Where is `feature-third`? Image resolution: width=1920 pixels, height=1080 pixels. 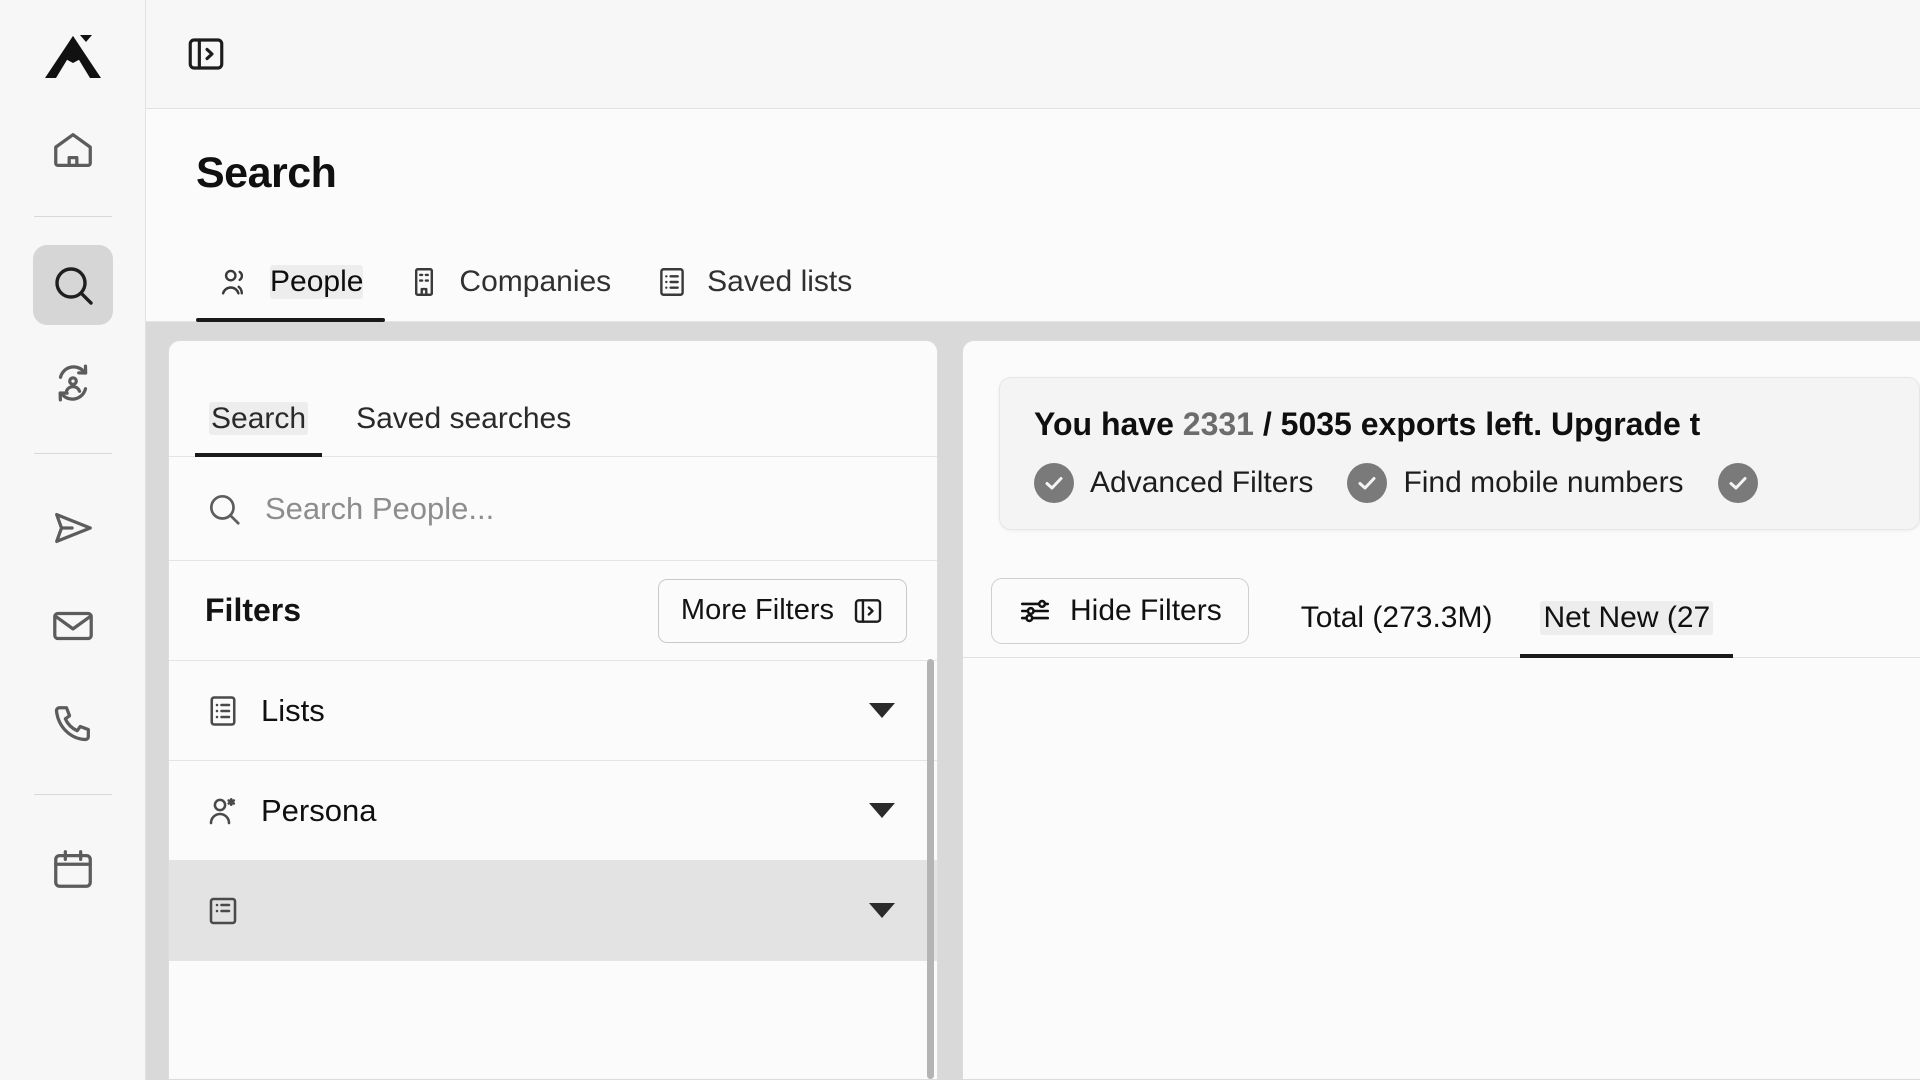 feature-third is located at coordinates (1745, 483).